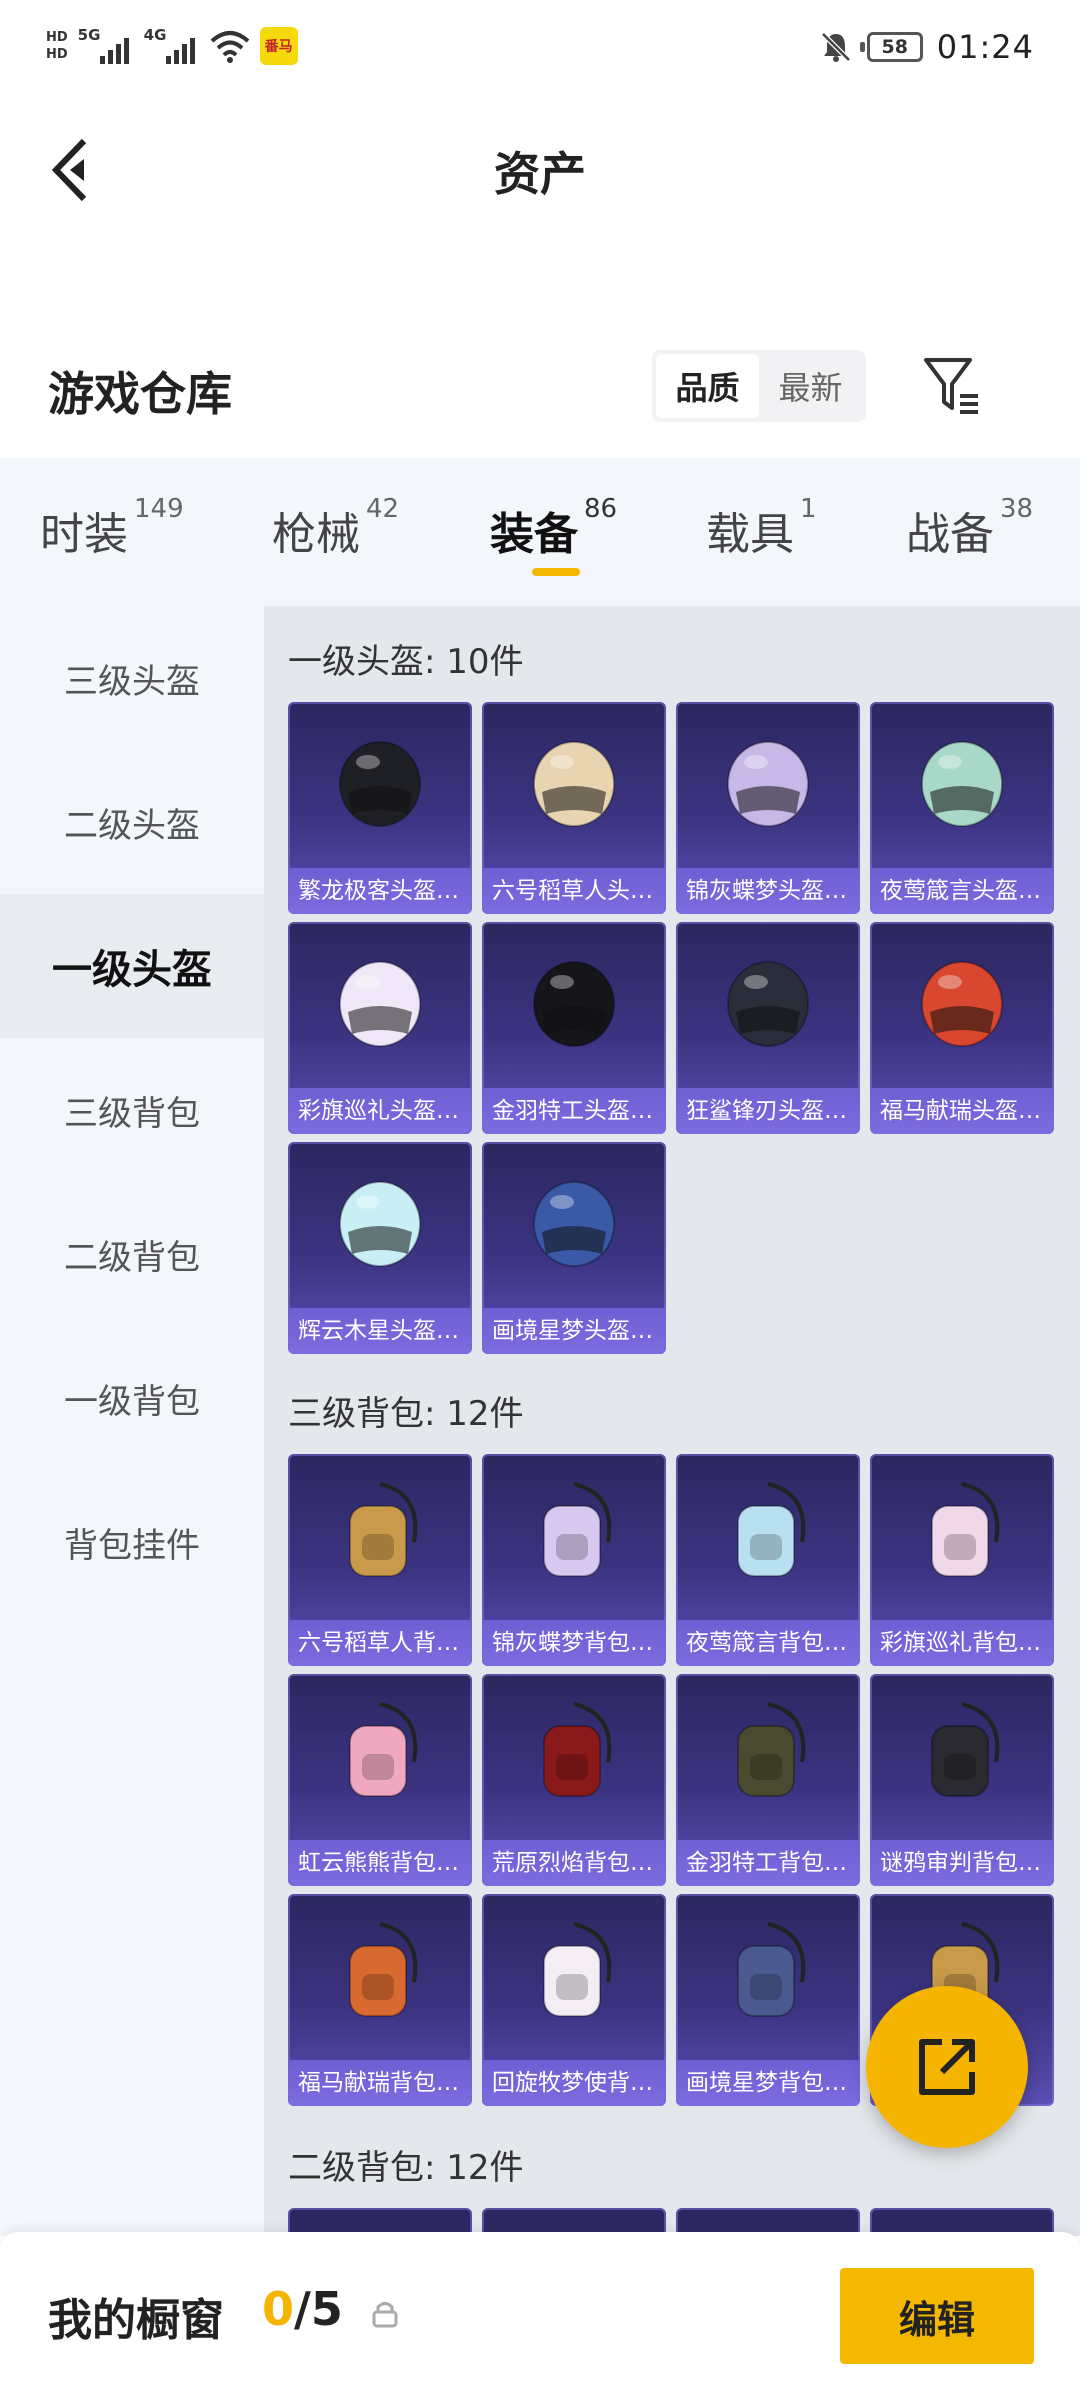 The image size is (1080, 2400). I want to click on filter-button, so click(953, 386).